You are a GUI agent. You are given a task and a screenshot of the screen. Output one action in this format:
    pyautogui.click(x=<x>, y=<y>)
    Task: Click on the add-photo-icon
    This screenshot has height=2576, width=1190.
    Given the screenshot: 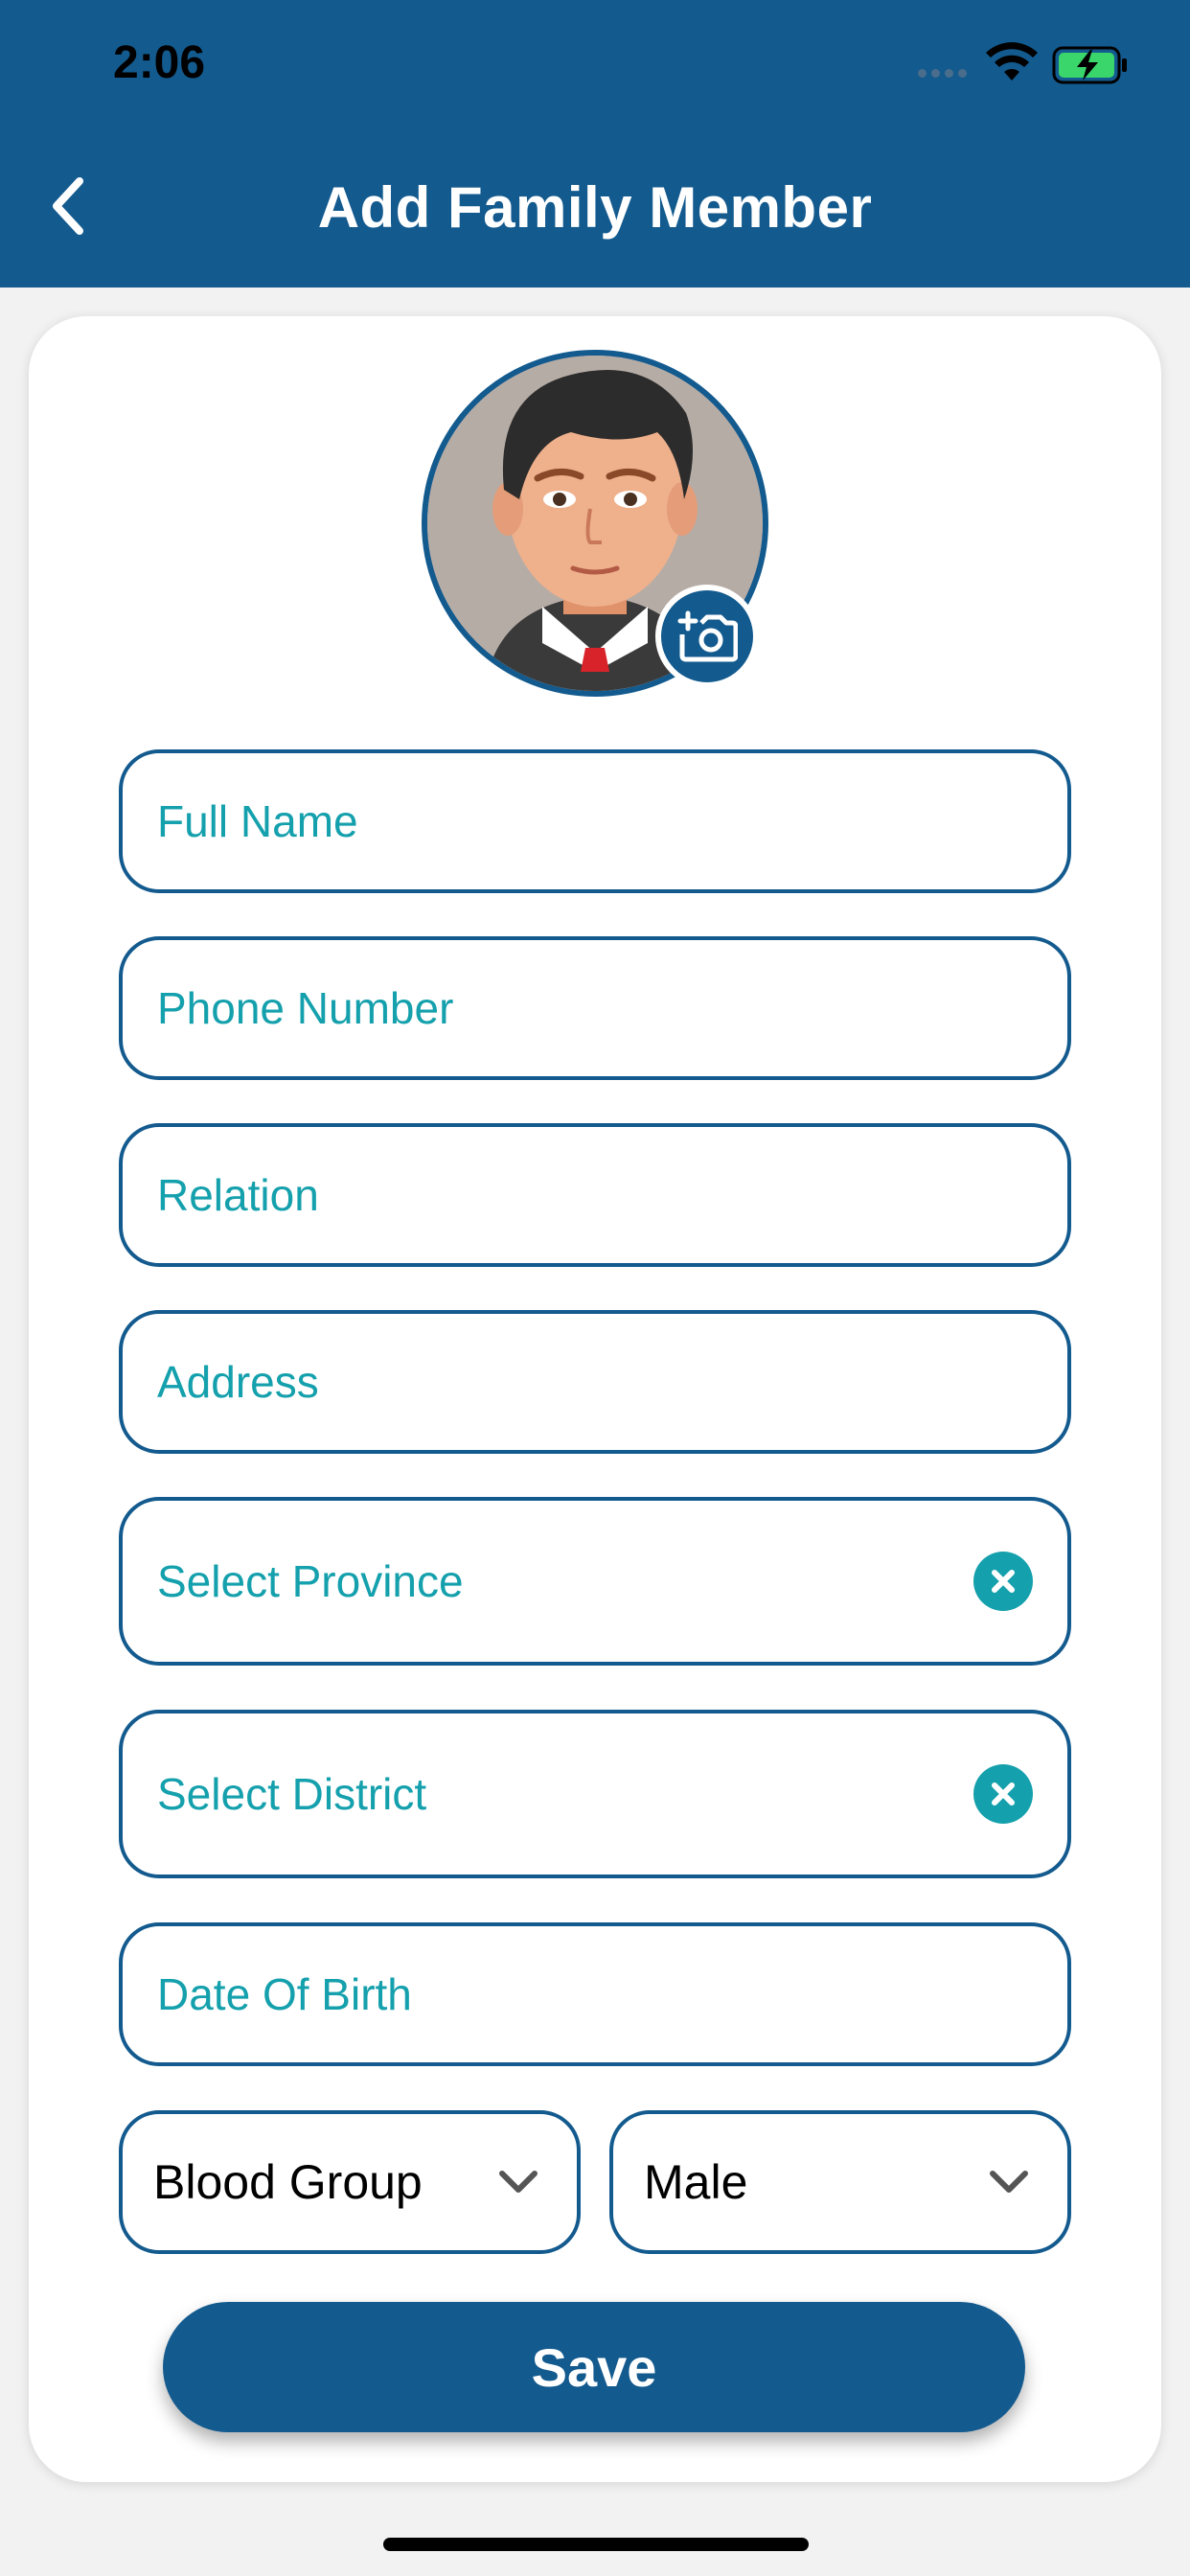 What is the action you would take?
    pyautogui.click(x=708, y=636)
    